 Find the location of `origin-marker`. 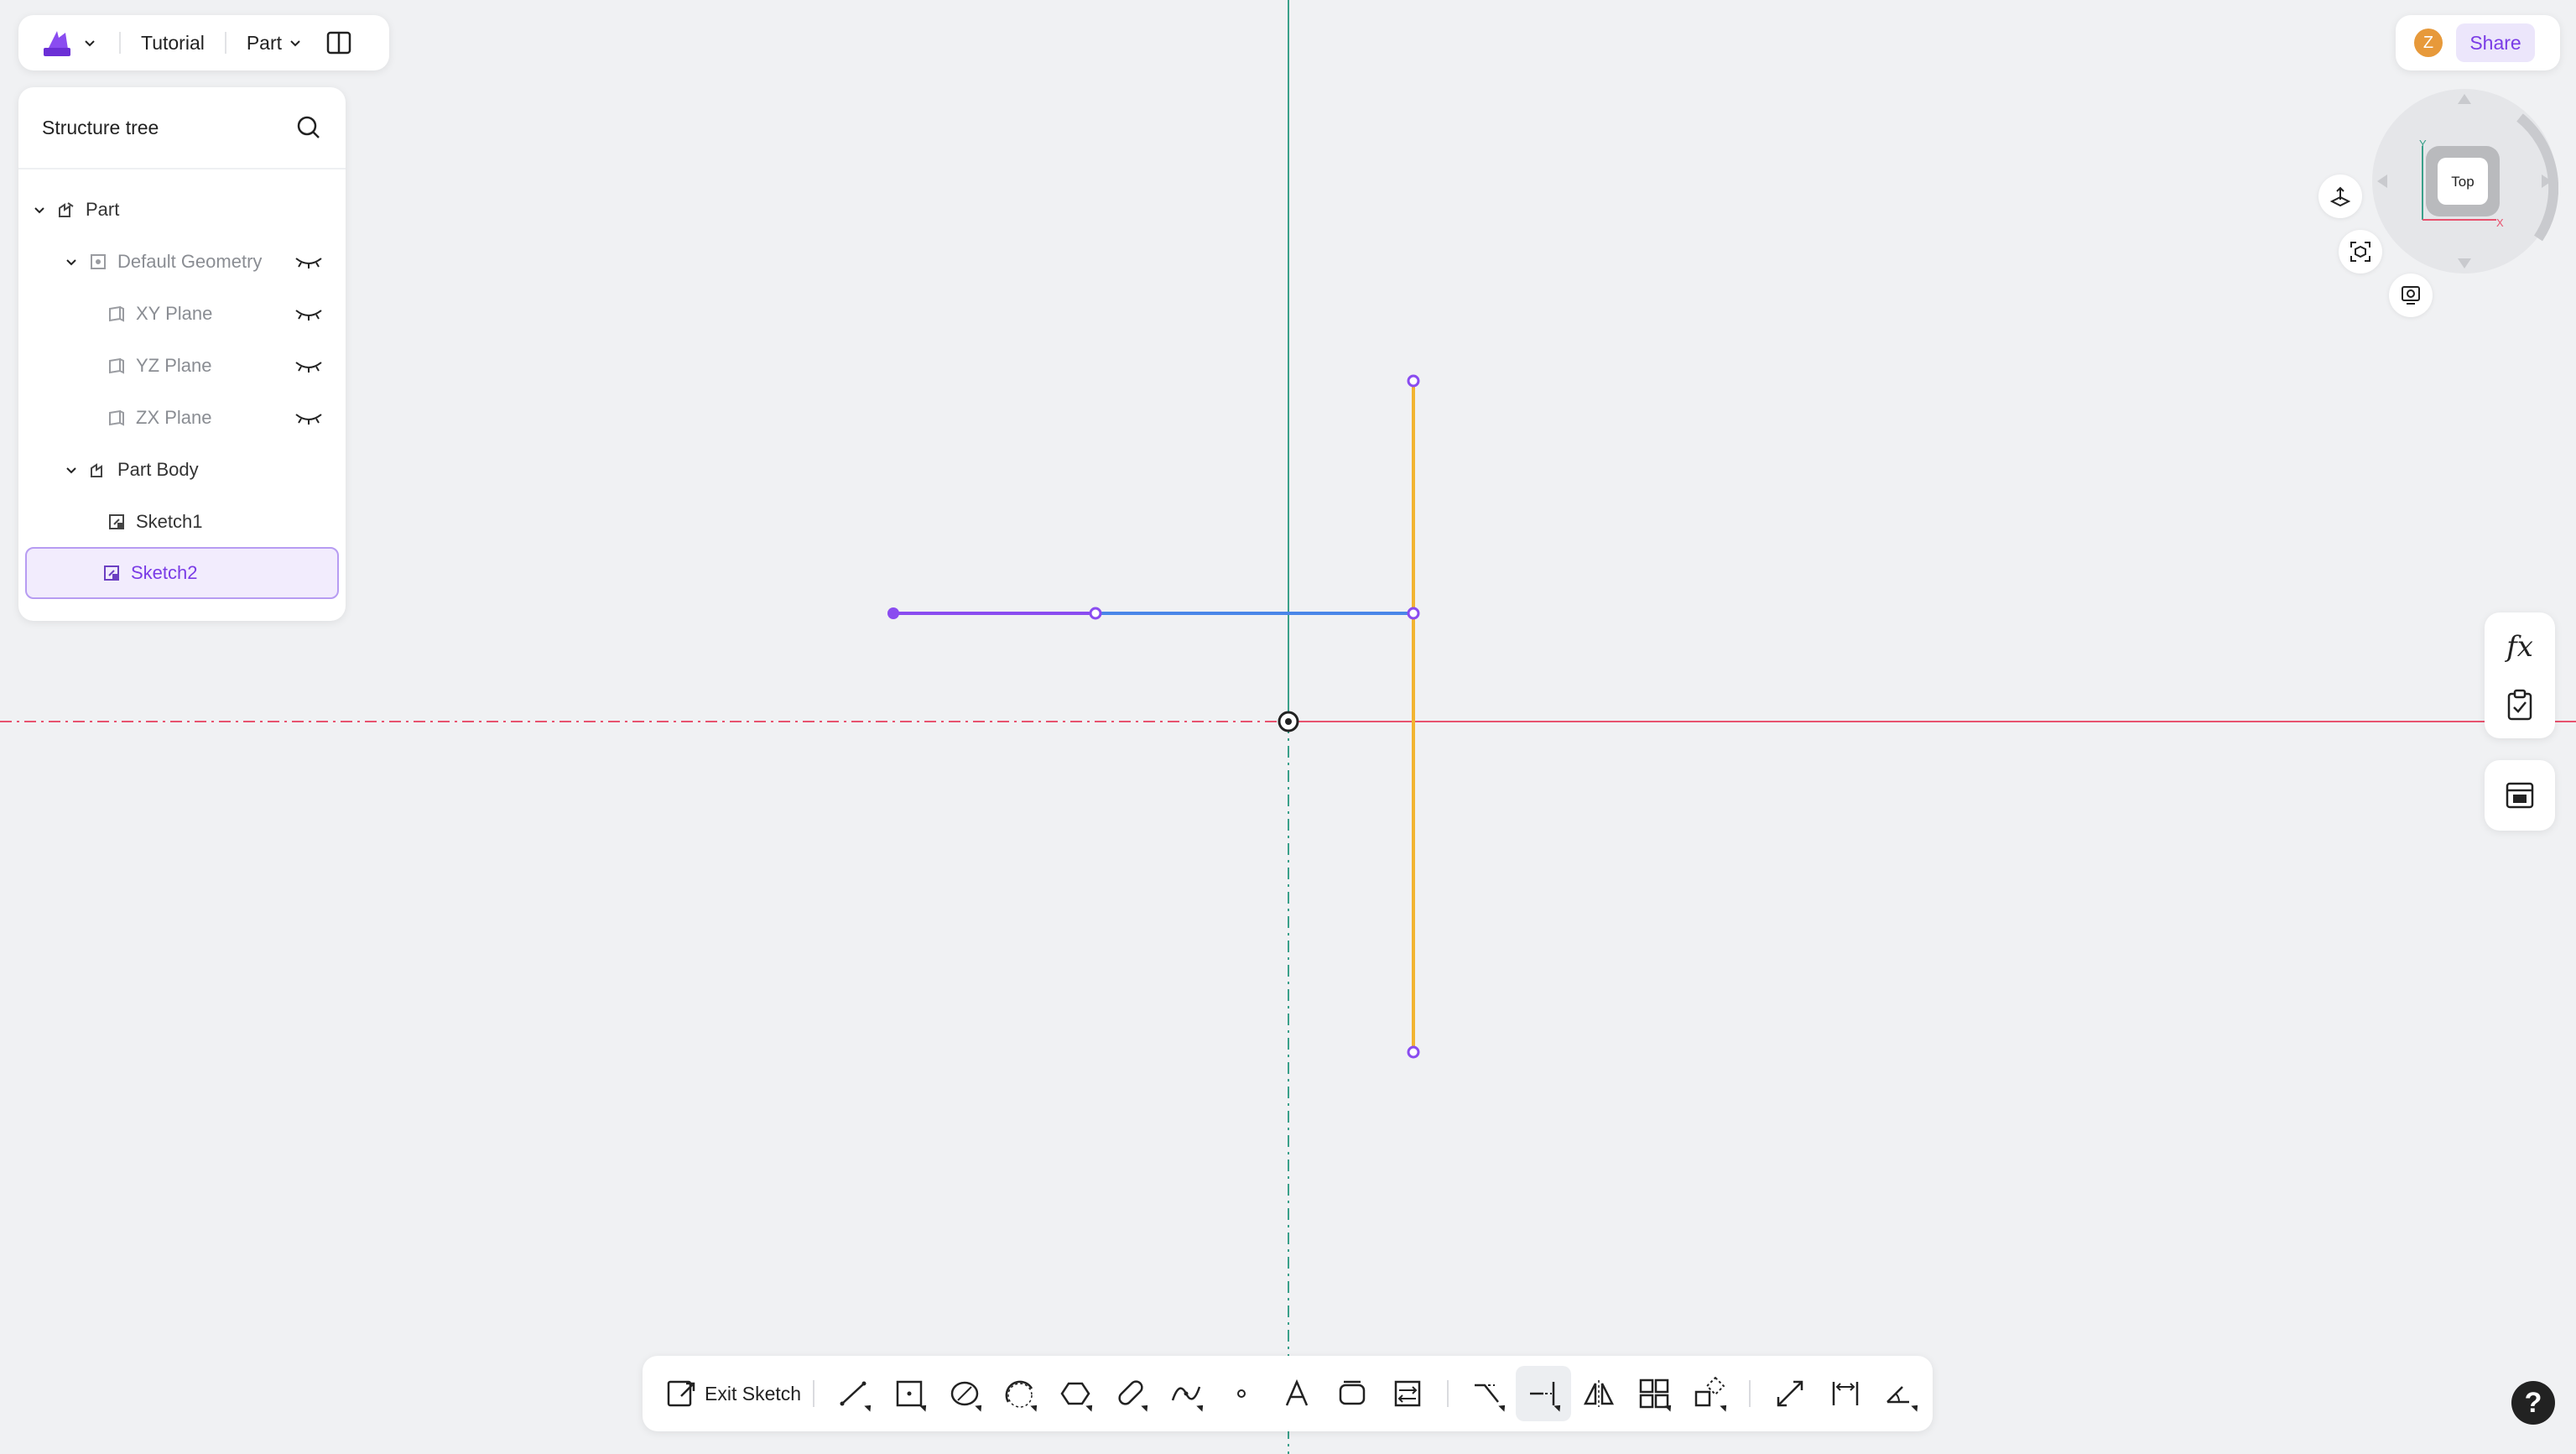

origin-marker is located at coordinates (1288, 721).